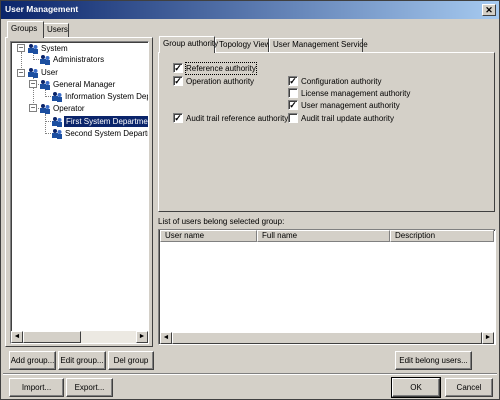 This screenshot has width=500, height=400. I want to click on users-list-horizontal-scrollbar: ◄ ►, so click(327, 338).